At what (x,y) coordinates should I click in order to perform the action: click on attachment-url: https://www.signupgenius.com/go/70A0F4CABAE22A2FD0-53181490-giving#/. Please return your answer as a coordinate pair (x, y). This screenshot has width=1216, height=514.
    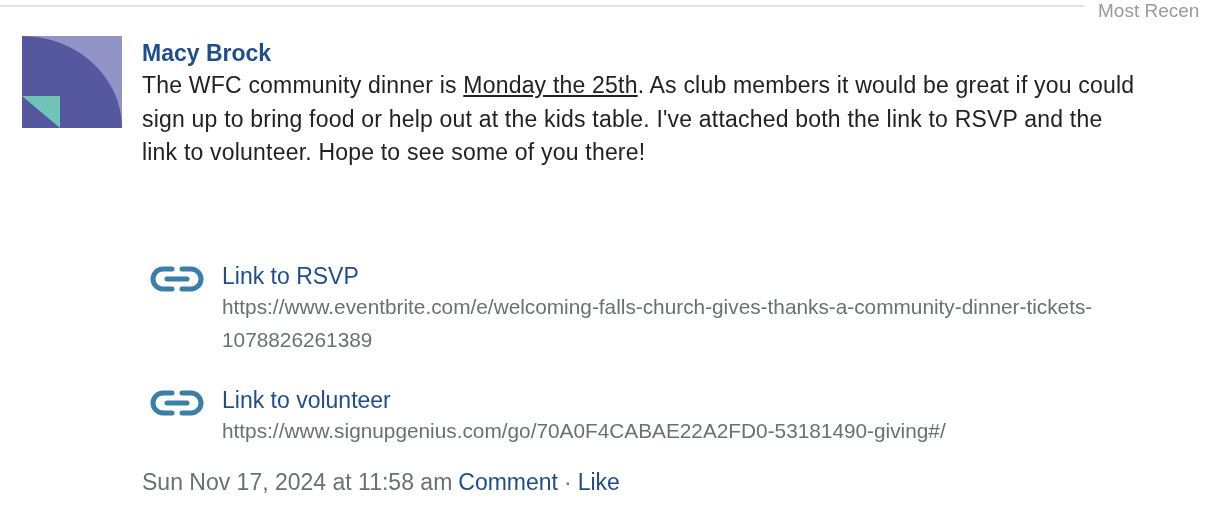
    Looking at the image, I should click on (584, 430).